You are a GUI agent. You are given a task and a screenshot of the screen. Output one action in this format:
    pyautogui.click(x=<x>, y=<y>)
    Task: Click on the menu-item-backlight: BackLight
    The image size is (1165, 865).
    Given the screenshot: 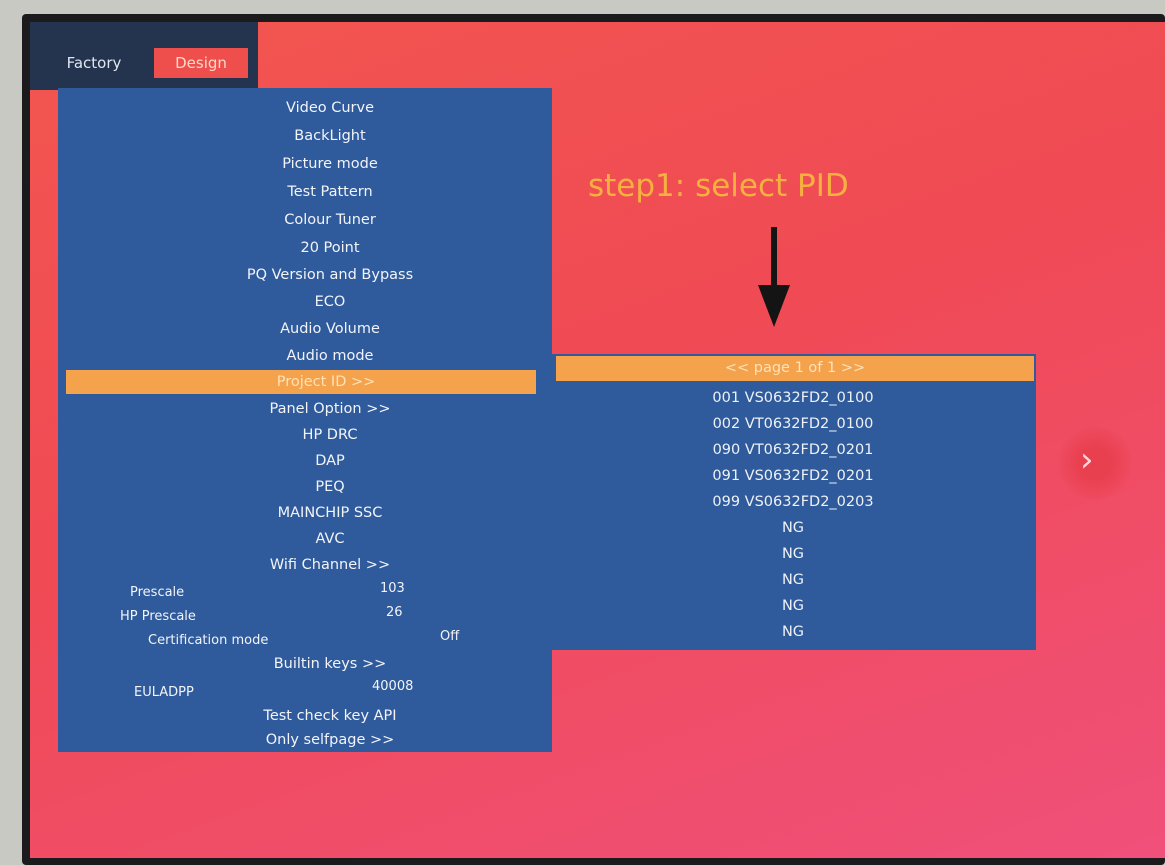 What is the action you would take?
    pyautogui.click(x=305, y=136)
    